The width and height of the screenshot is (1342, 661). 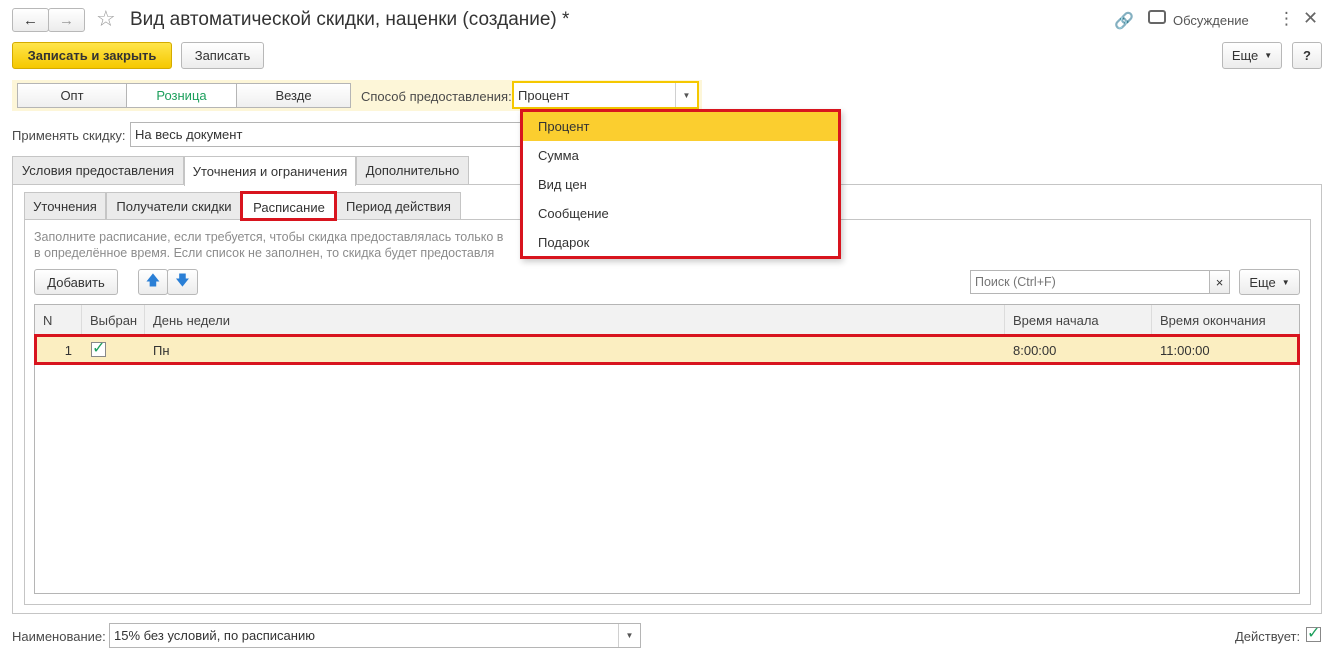 I want to click on subtab-recipients: Получатели скидки, so click(x=174, y=205).